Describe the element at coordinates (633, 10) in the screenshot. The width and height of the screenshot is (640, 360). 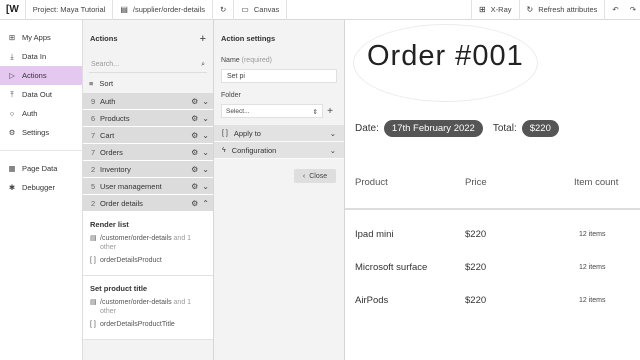
I see `redo-button: ↷` at that location.